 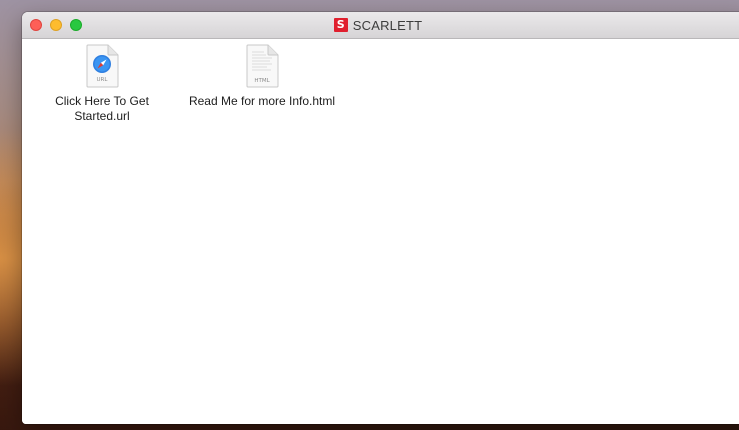 I want to click on url-badge: URL, so click(x=103, y=80).